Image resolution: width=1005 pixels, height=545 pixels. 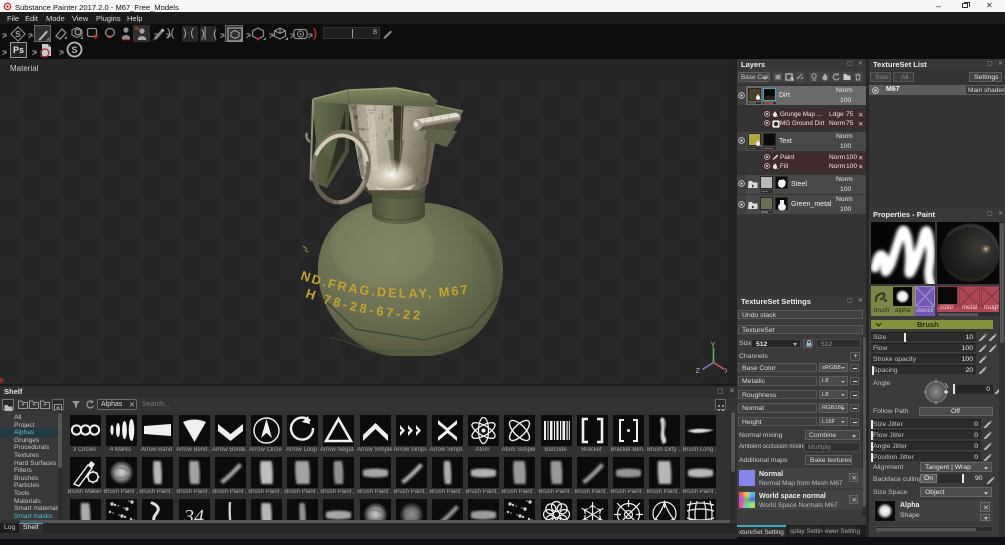 I want to click on svg-text: Z, so click(x=698, y=370).